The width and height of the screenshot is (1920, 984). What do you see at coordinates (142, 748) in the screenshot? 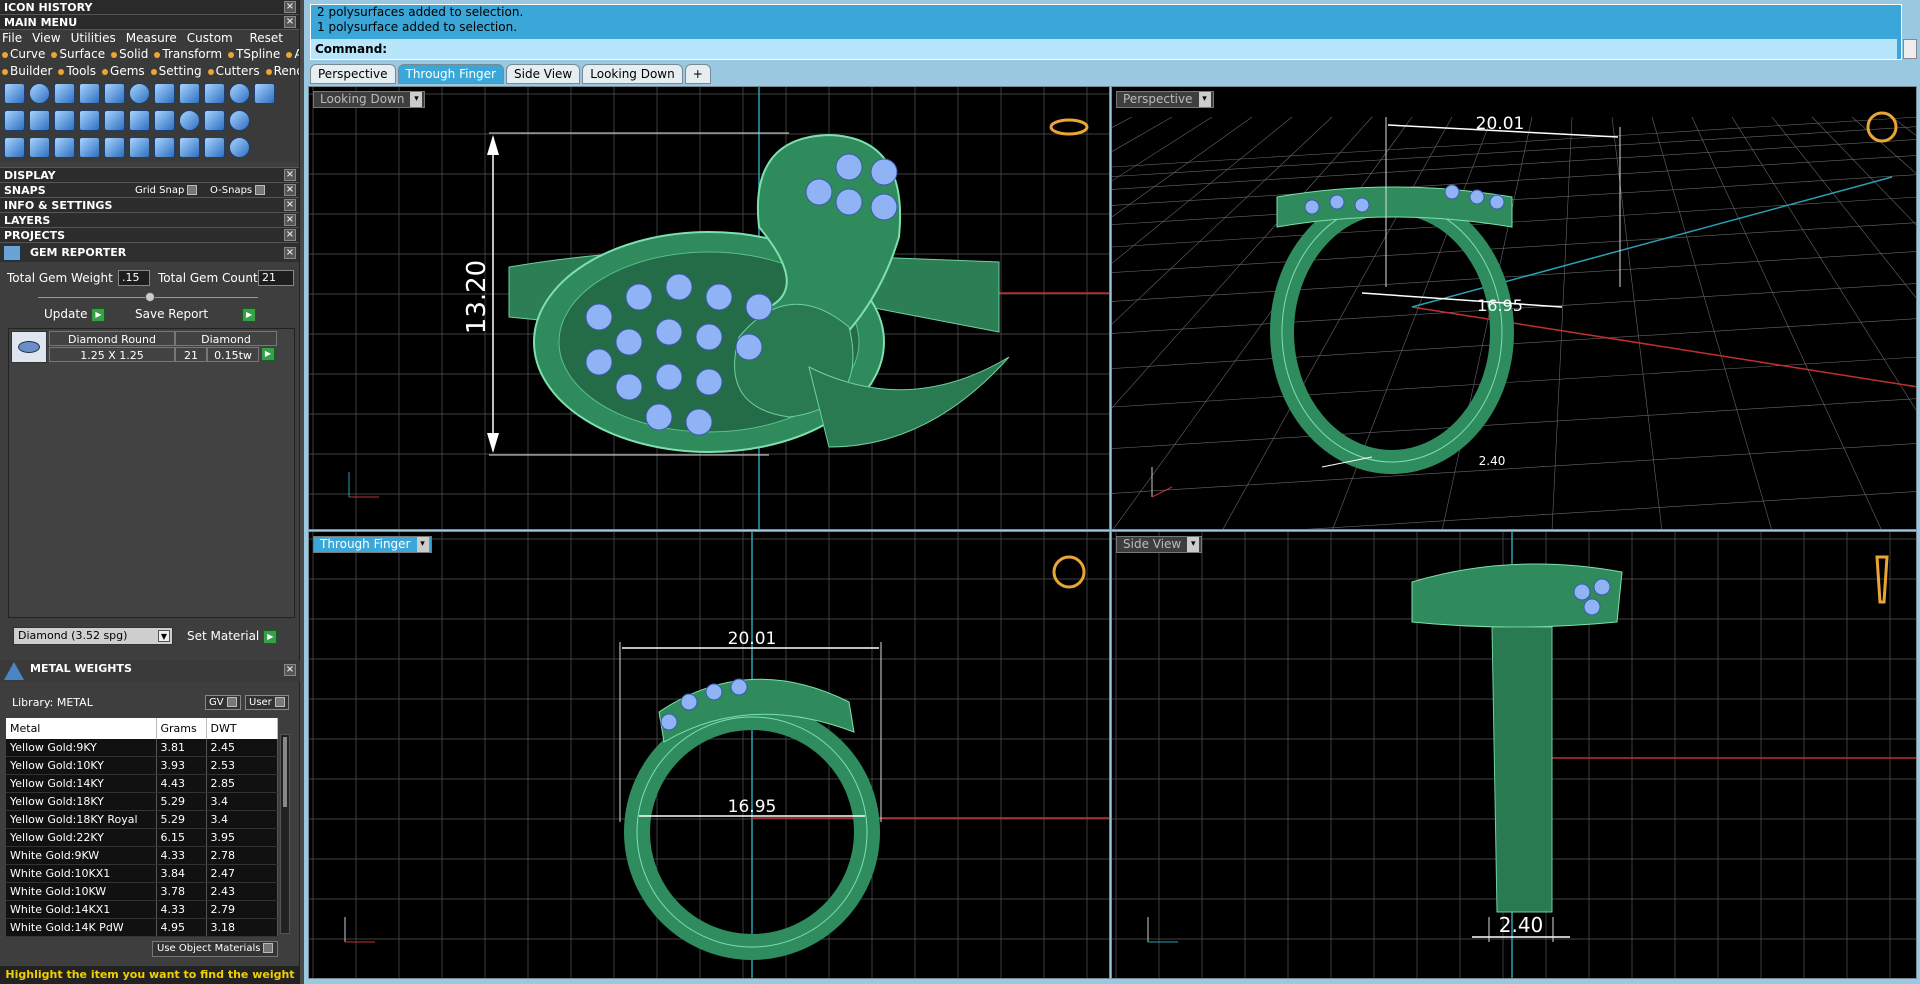
I see `table-row: Yellow Gold:9KY 3.81 2.45` at bounding box center [142, 748].